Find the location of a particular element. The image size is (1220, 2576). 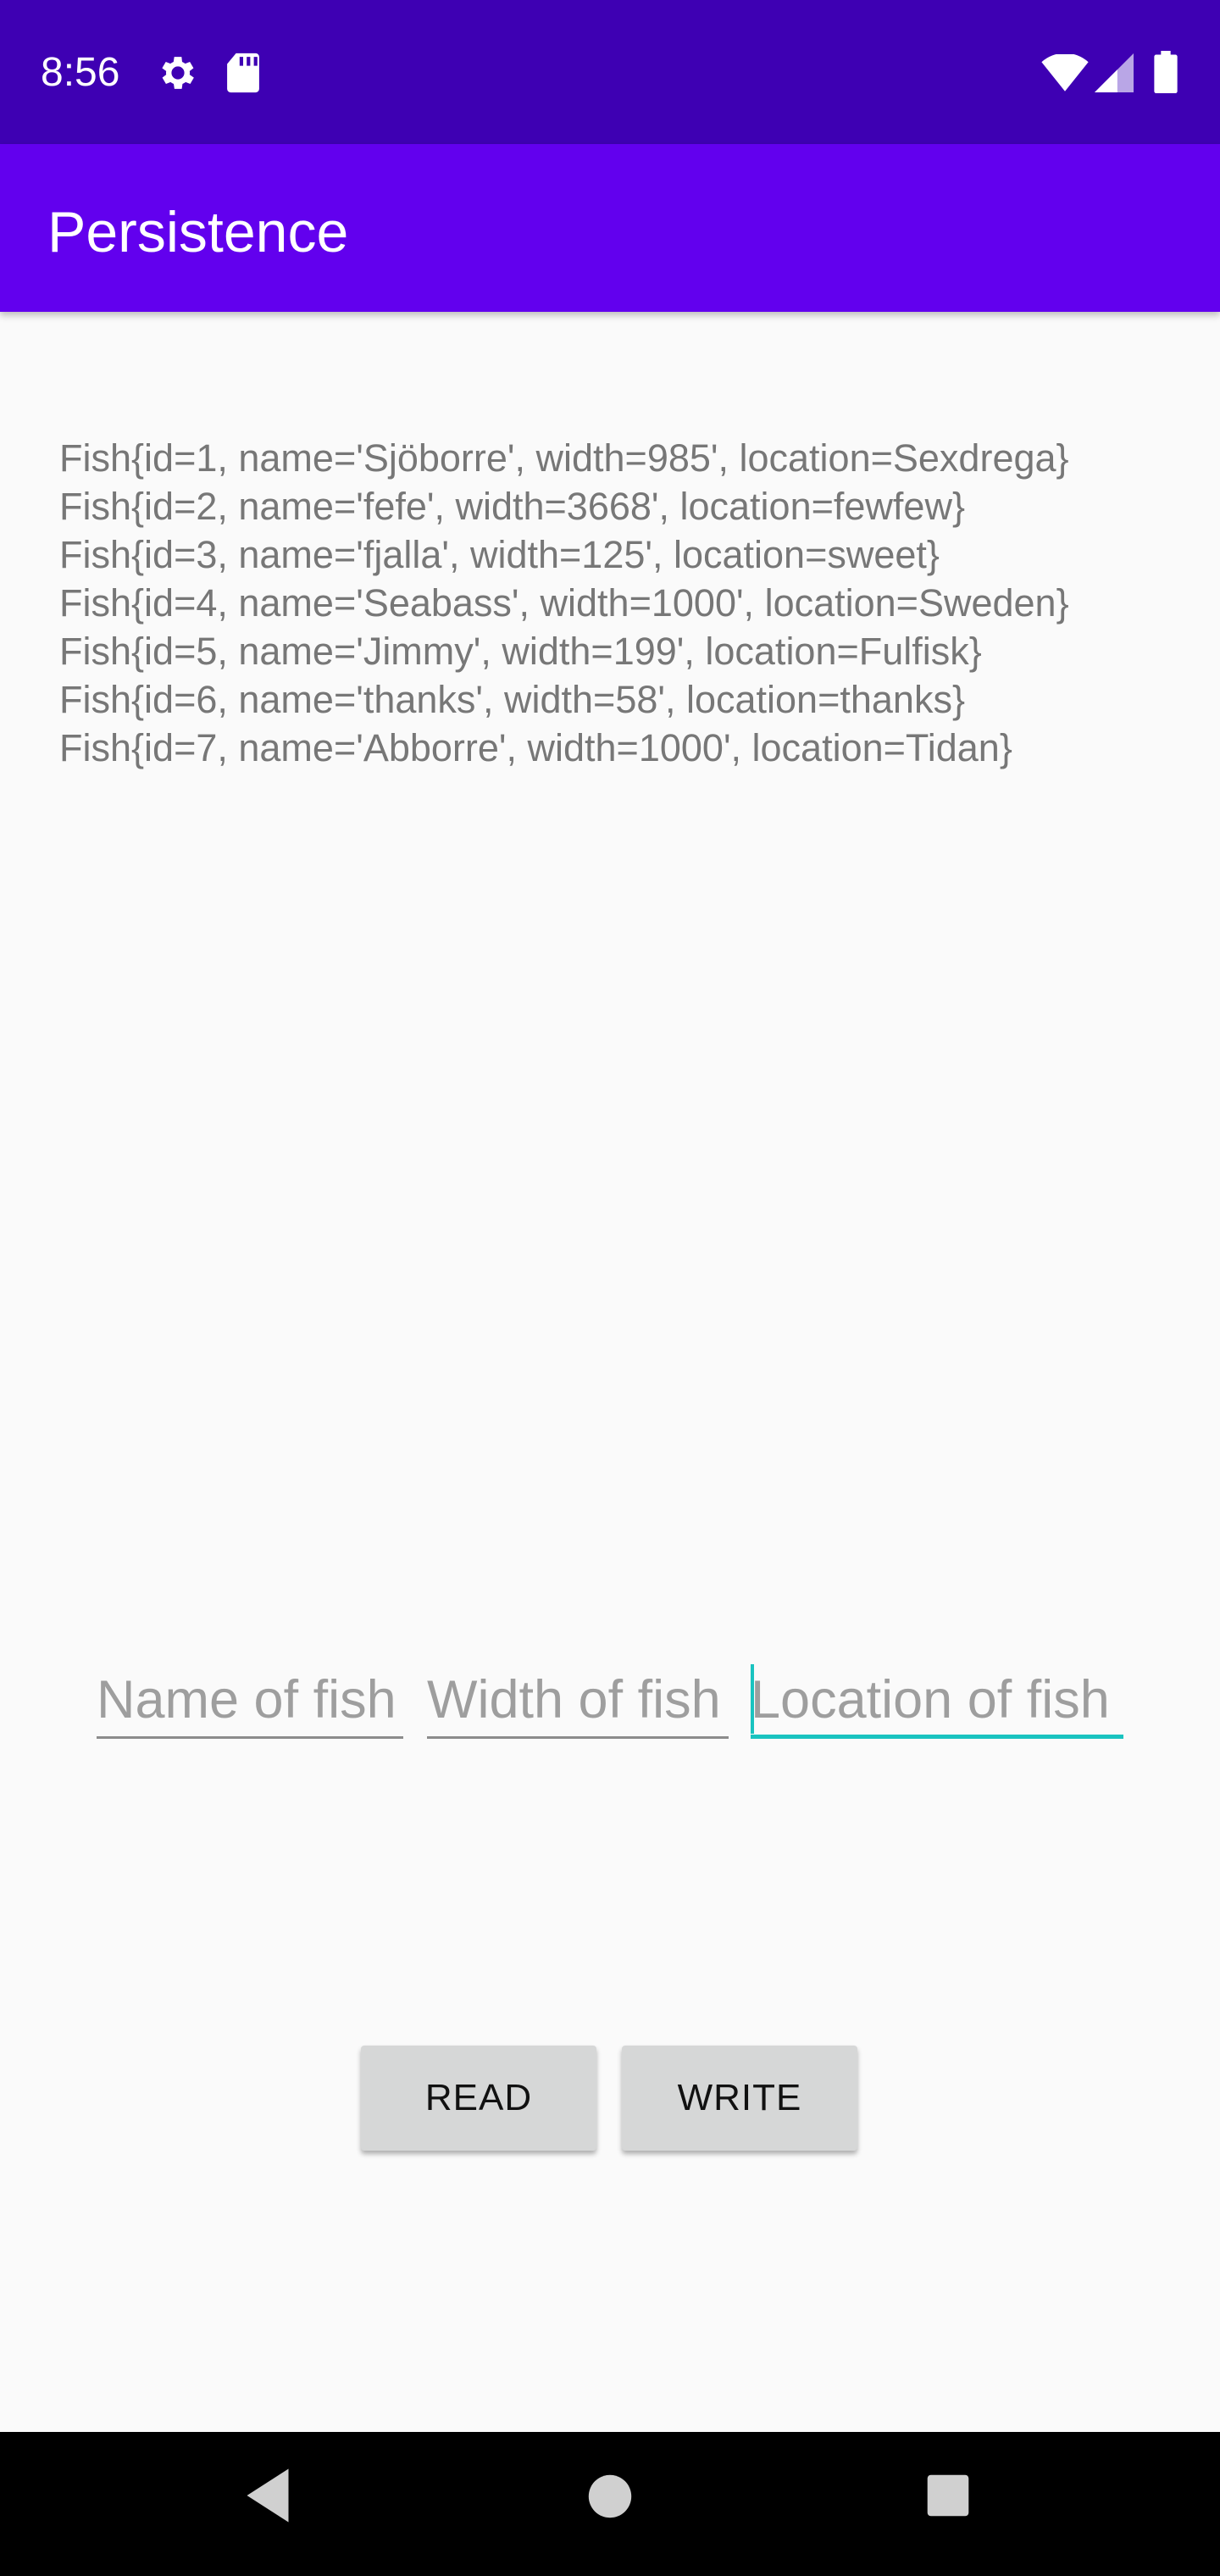

wifi-icon is located at coordinates (1065, 73).